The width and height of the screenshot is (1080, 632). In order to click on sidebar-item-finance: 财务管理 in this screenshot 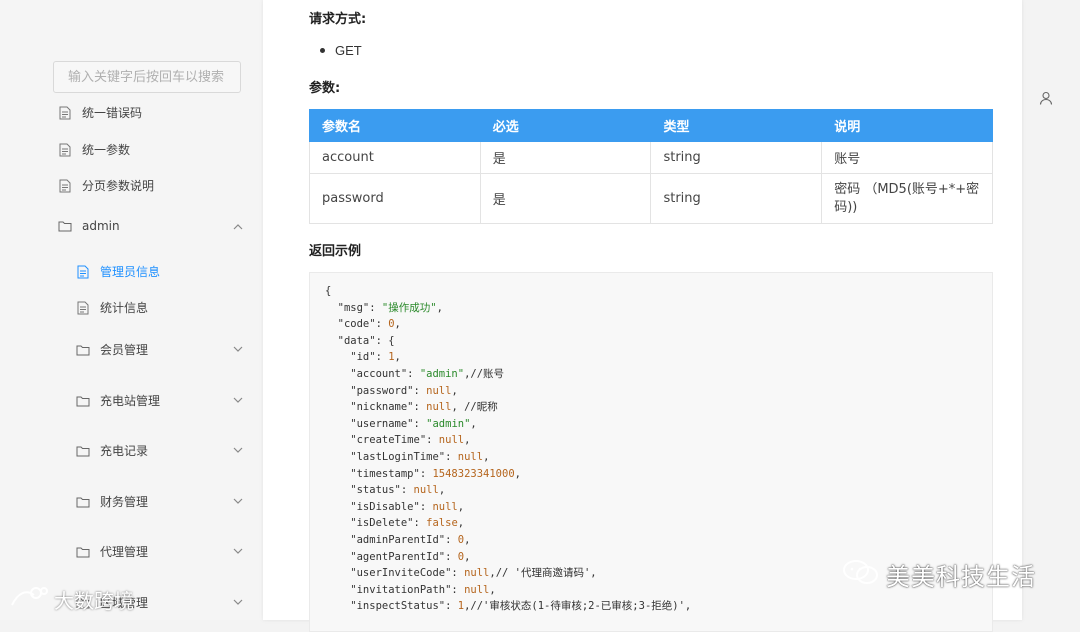, I will do `click(112, 501)`.